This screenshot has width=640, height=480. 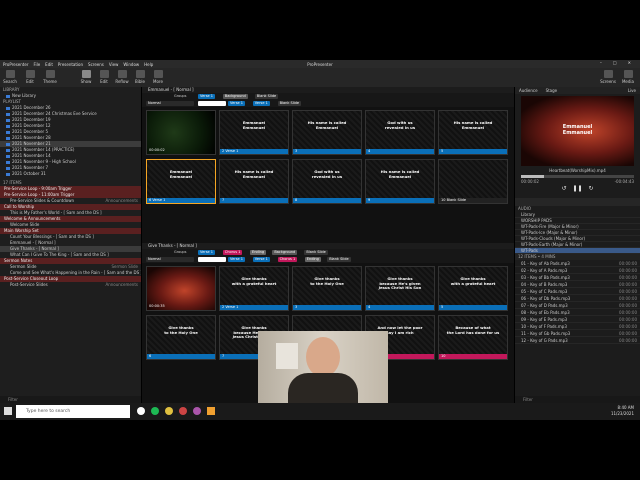 I want to click on audio-track: 07 - Key of D Pads.mp3 00:00:00, so click(x=577, y=305).